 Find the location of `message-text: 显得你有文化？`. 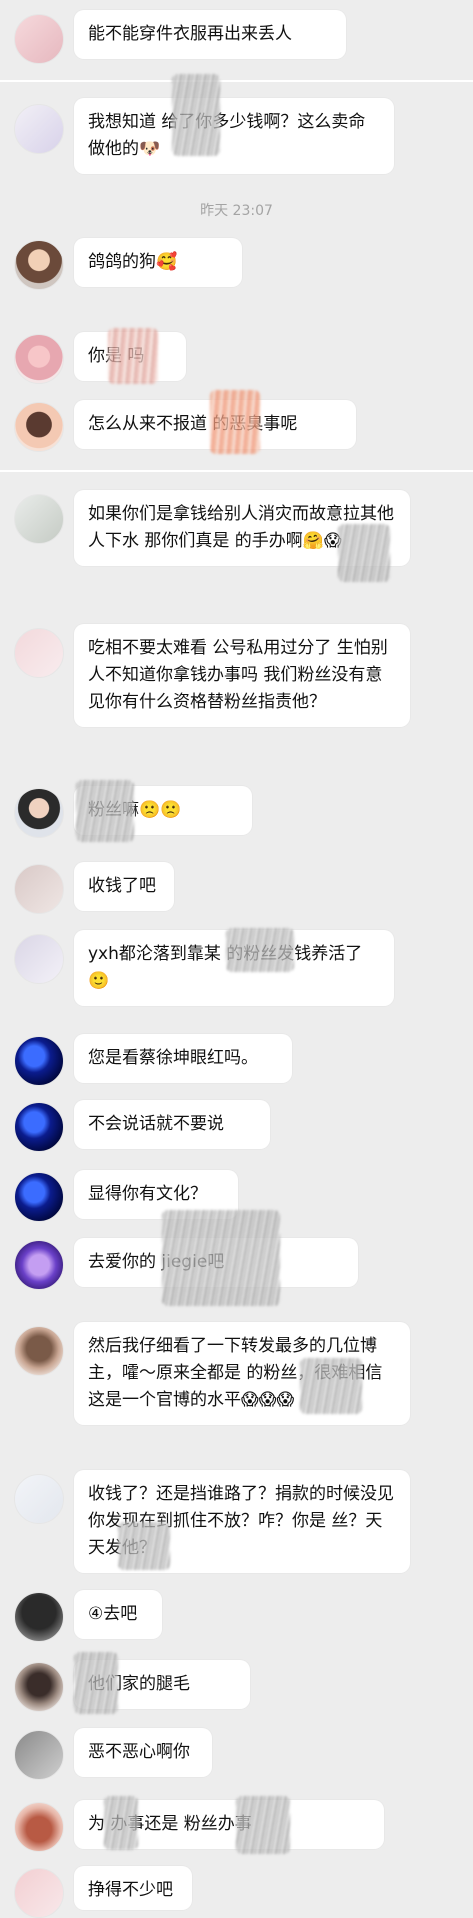

message-text: 显得你有文化？ is located at coordinates (147, 1194).